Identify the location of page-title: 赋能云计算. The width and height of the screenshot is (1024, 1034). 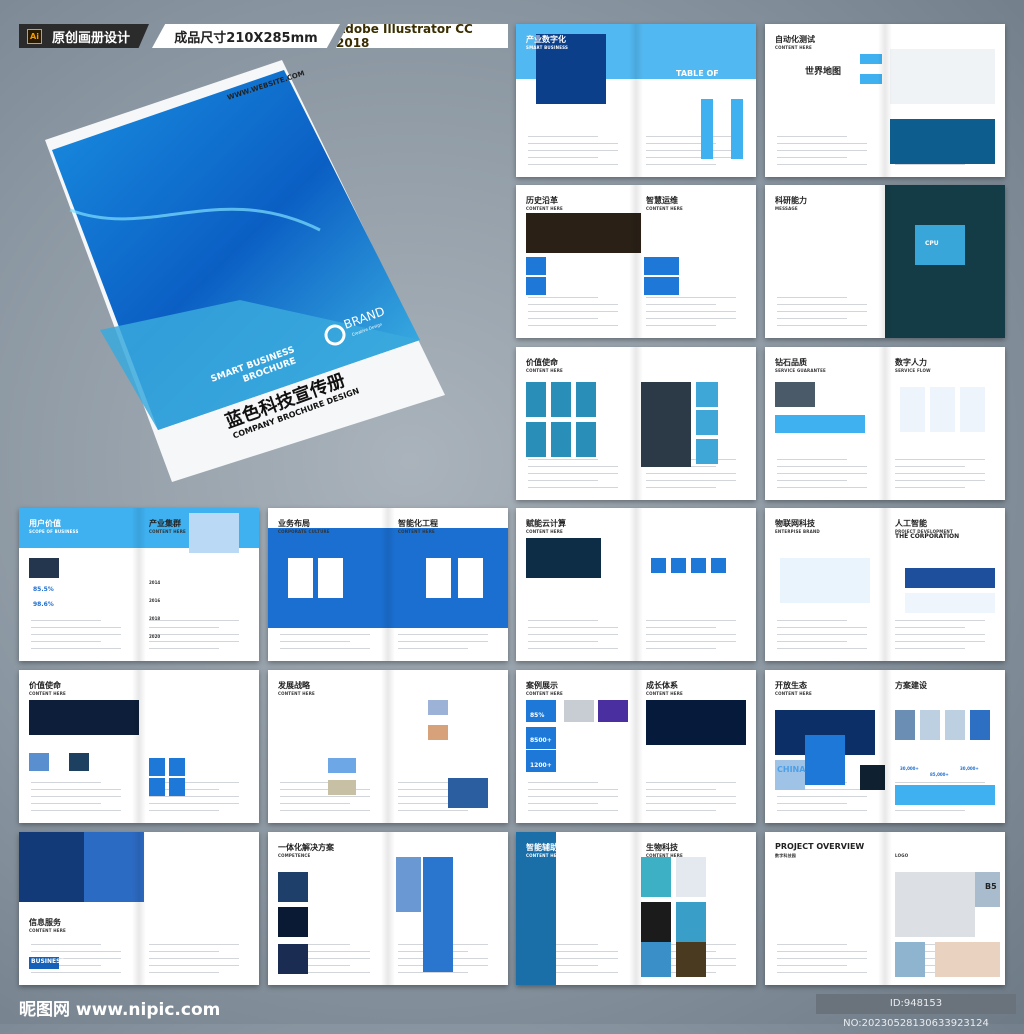
(546, 523).